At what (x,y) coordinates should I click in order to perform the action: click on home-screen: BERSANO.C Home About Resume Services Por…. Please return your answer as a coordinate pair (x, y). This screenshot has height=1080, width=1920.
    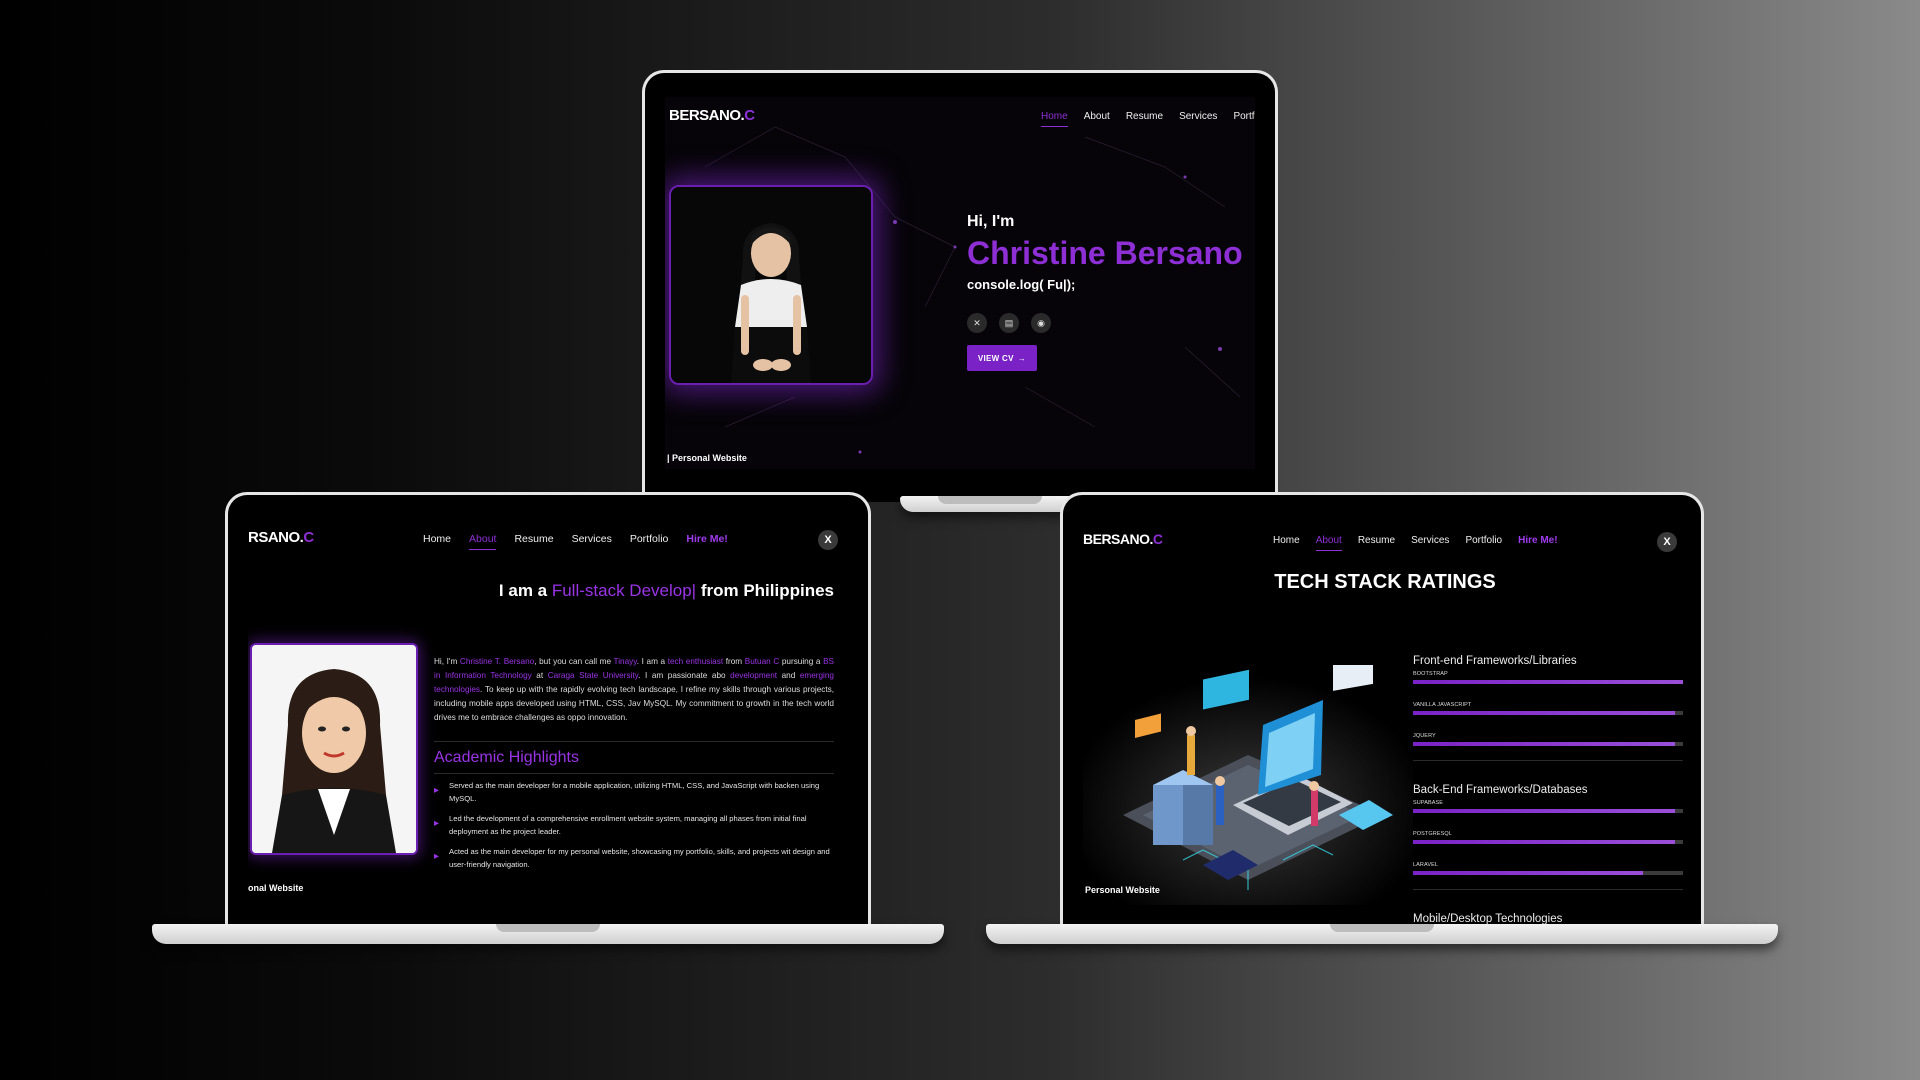
    Looking at the image, I should click on (960, 283).